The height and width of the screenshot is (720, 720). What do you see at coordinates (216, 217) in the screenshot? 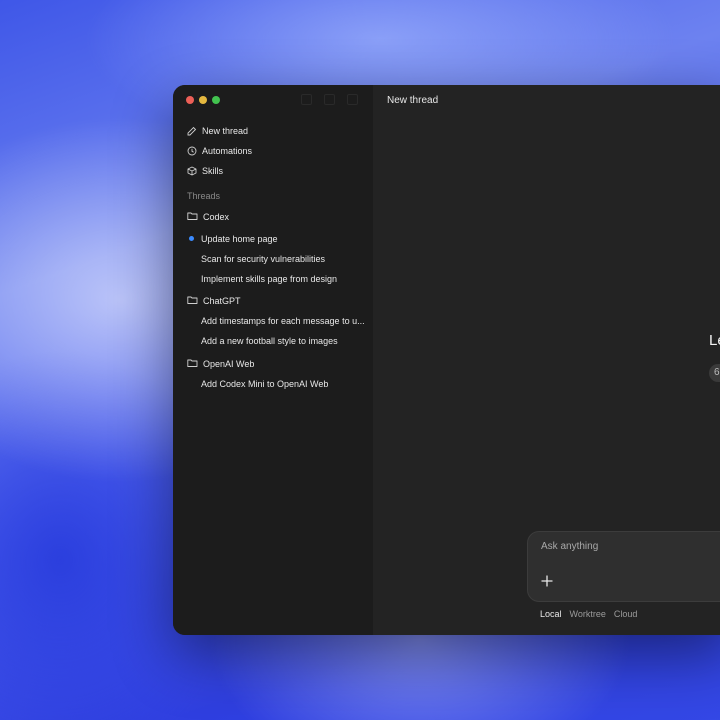
I see `project-name: Codex` at bounding box center [216, 217].